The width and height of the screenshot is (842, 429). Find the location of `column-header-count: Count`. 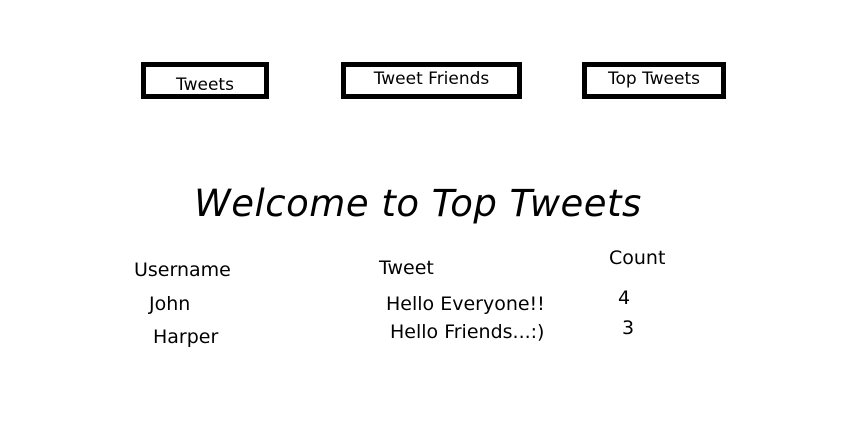

column-header-count: Count is located at coordinates (637, 258).